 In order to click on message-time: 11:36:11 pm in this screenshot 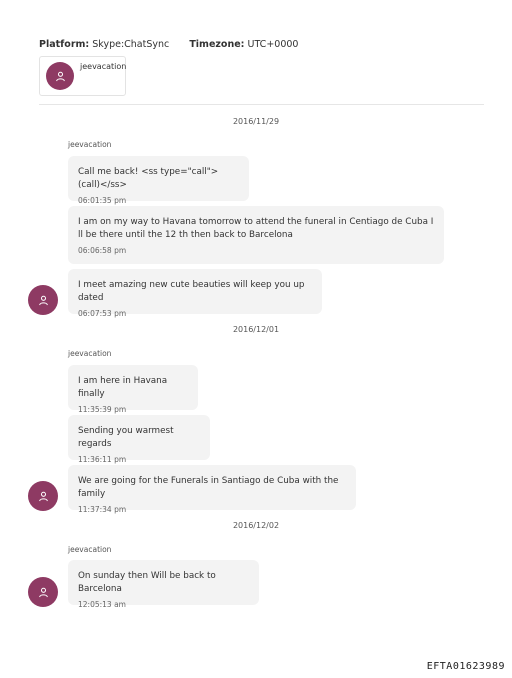, I will do `click(102, 459)`.